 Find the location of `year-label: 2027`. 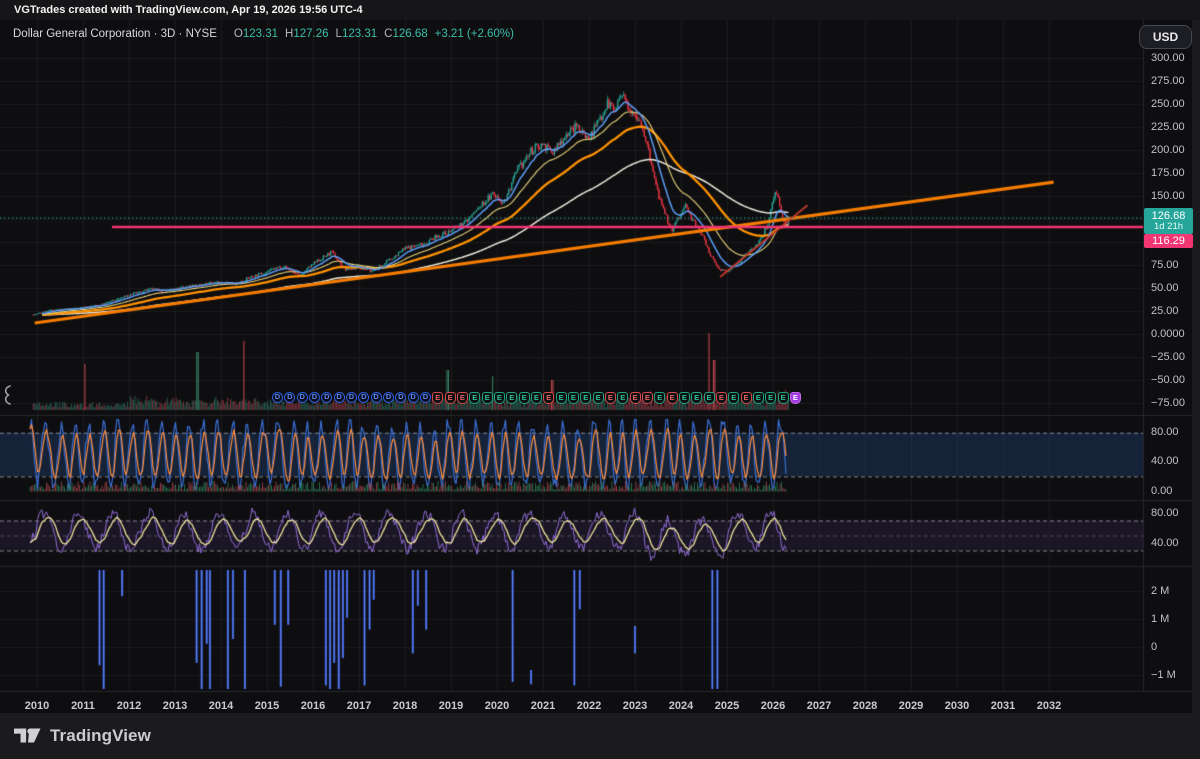

year-label: 2027 is located at coordinates (819, 706).